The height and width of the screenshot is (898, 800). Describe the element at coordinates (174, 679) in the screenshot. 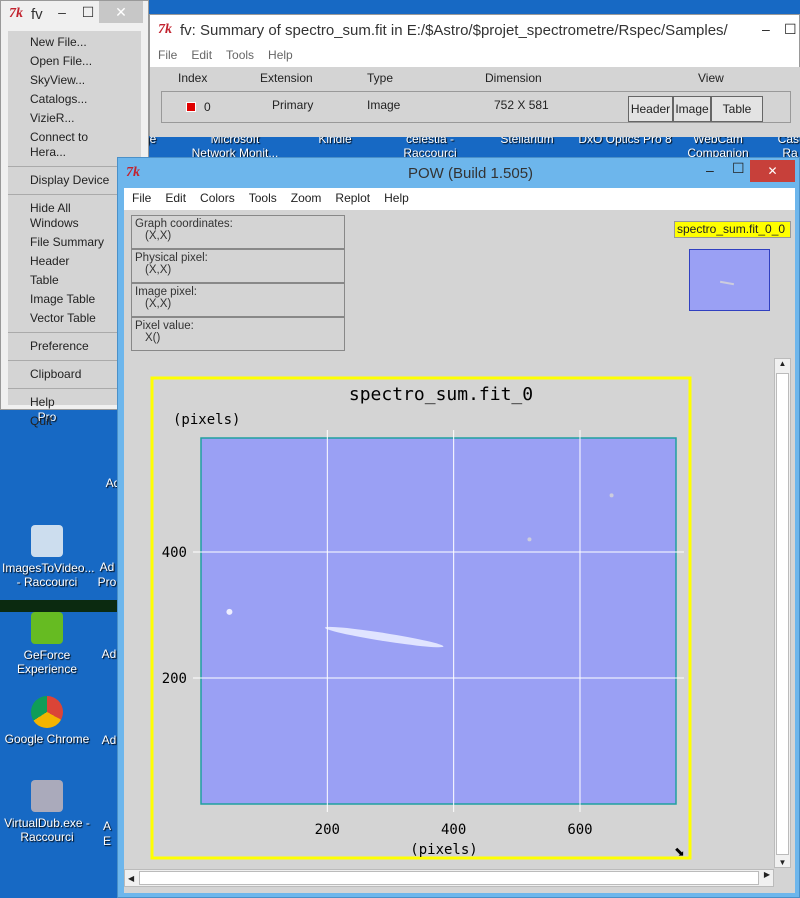

I see `y-tick-label: 200` at that location.